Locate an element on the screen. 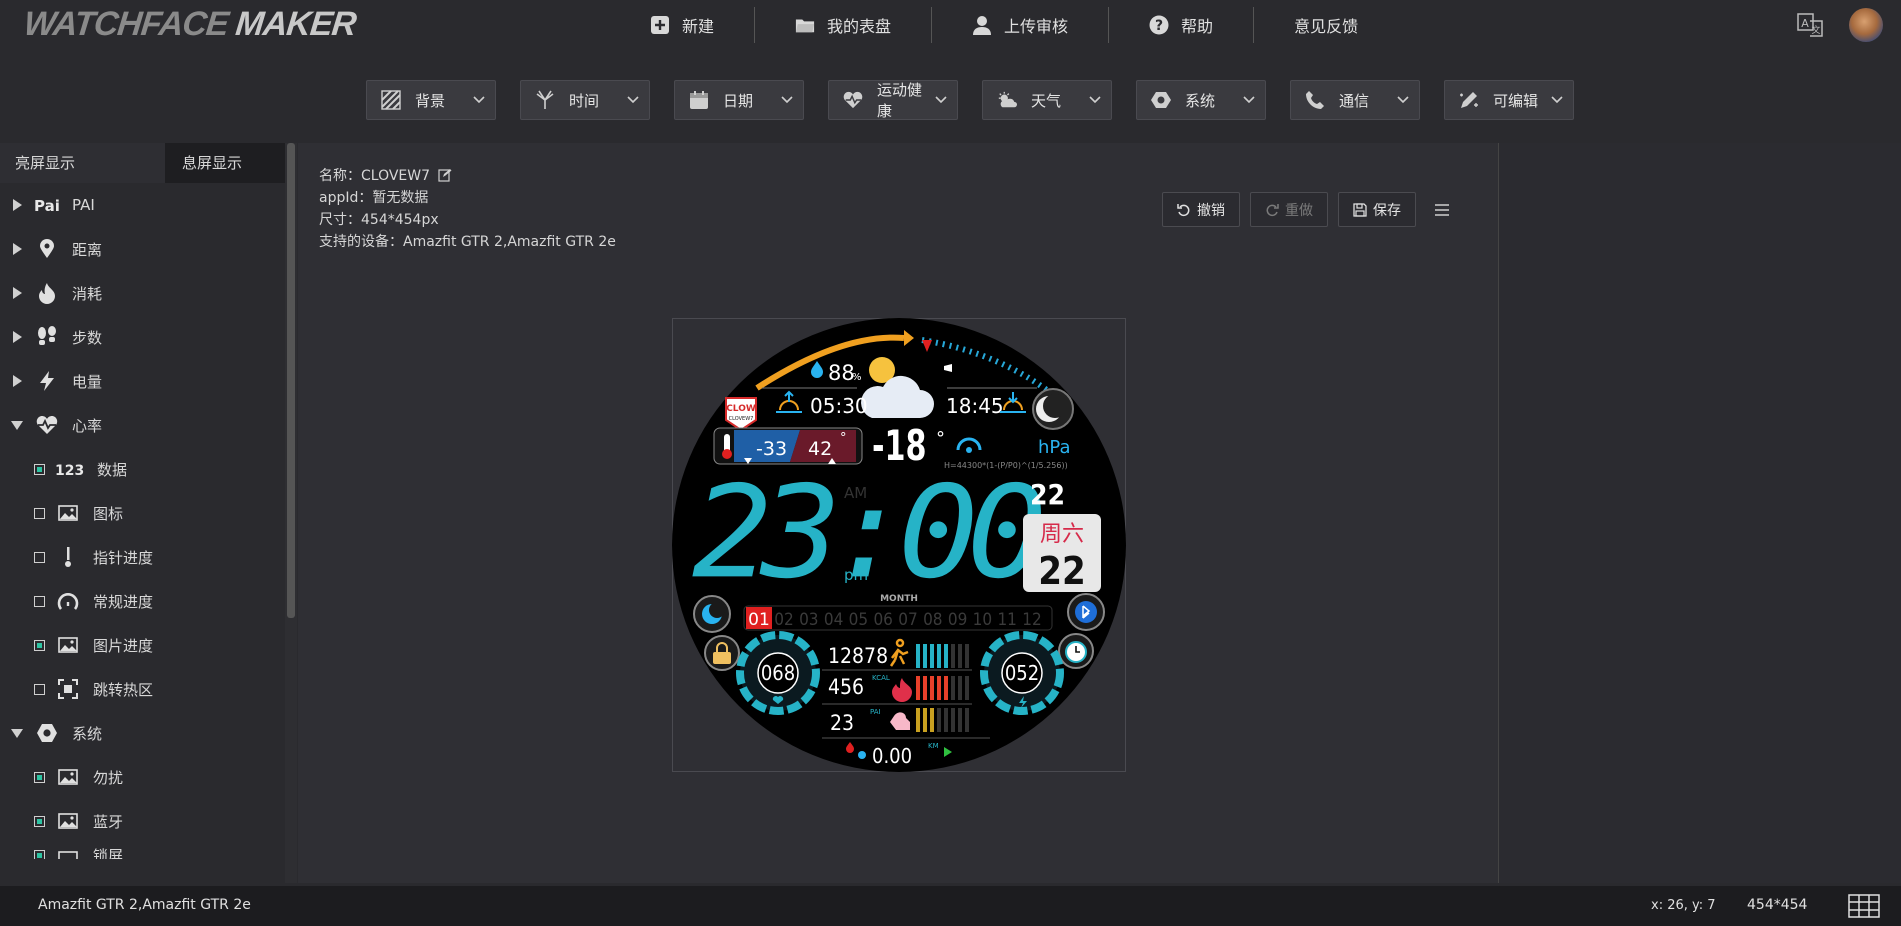  toolbar-weather: 天气 is located at coordinates (1047, 100).